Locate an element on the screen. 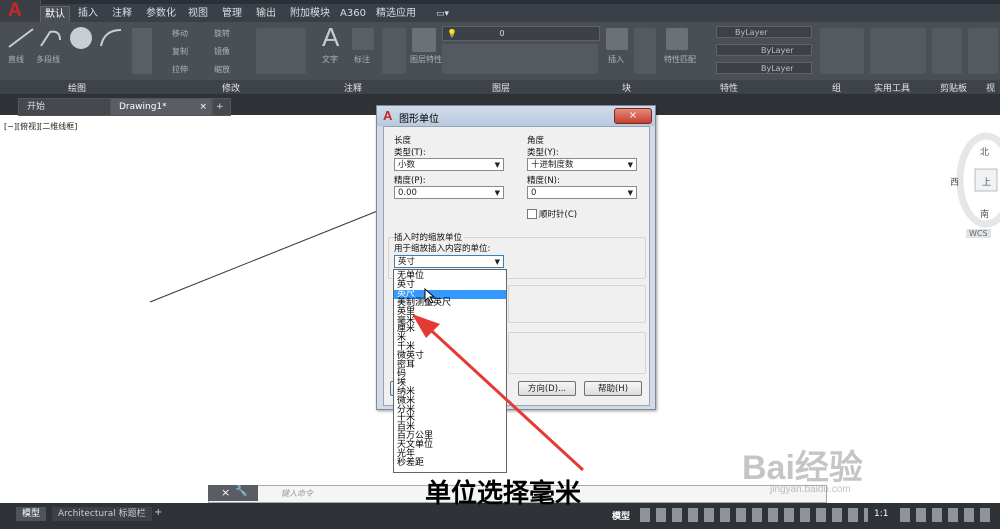  paste-icon is located at coordinates (947, 51).